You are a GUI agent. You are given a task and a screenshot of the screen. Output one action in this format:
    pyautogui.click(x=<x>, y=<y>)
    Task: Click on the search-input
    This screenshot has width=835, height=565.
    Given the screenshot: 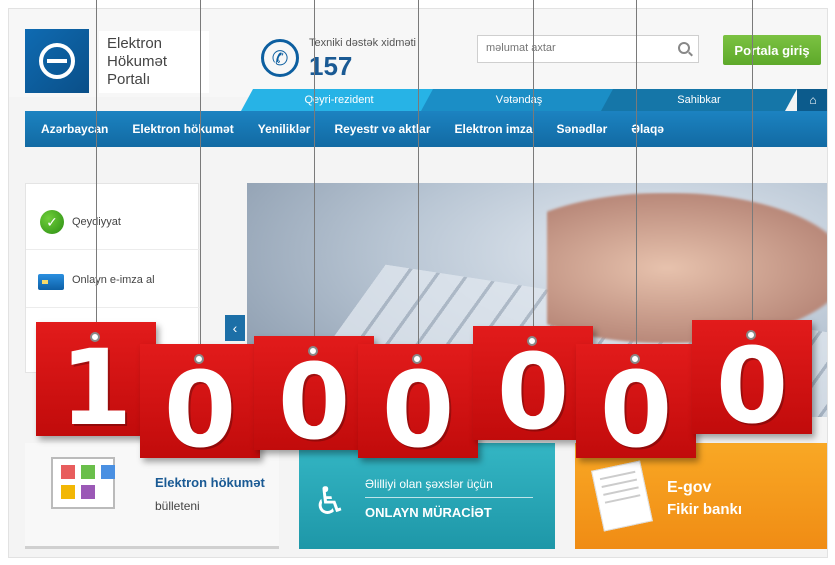 What is the action you would take?
    pyautogui.click(x=576, y=48)
    